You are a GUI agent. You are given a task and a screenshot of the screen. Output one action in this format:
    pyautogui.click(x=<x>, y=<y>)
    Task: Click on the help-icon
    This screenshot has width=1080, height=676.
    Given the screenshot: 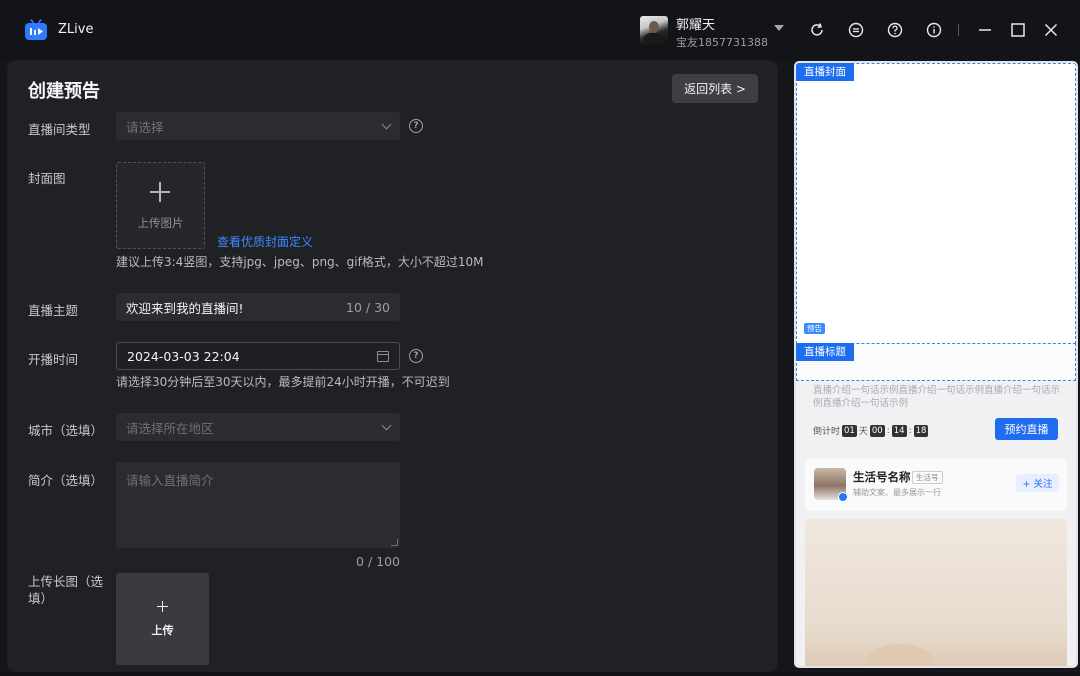 What is the action you would take?
    pyautogui.click(x=895, y=30)
    